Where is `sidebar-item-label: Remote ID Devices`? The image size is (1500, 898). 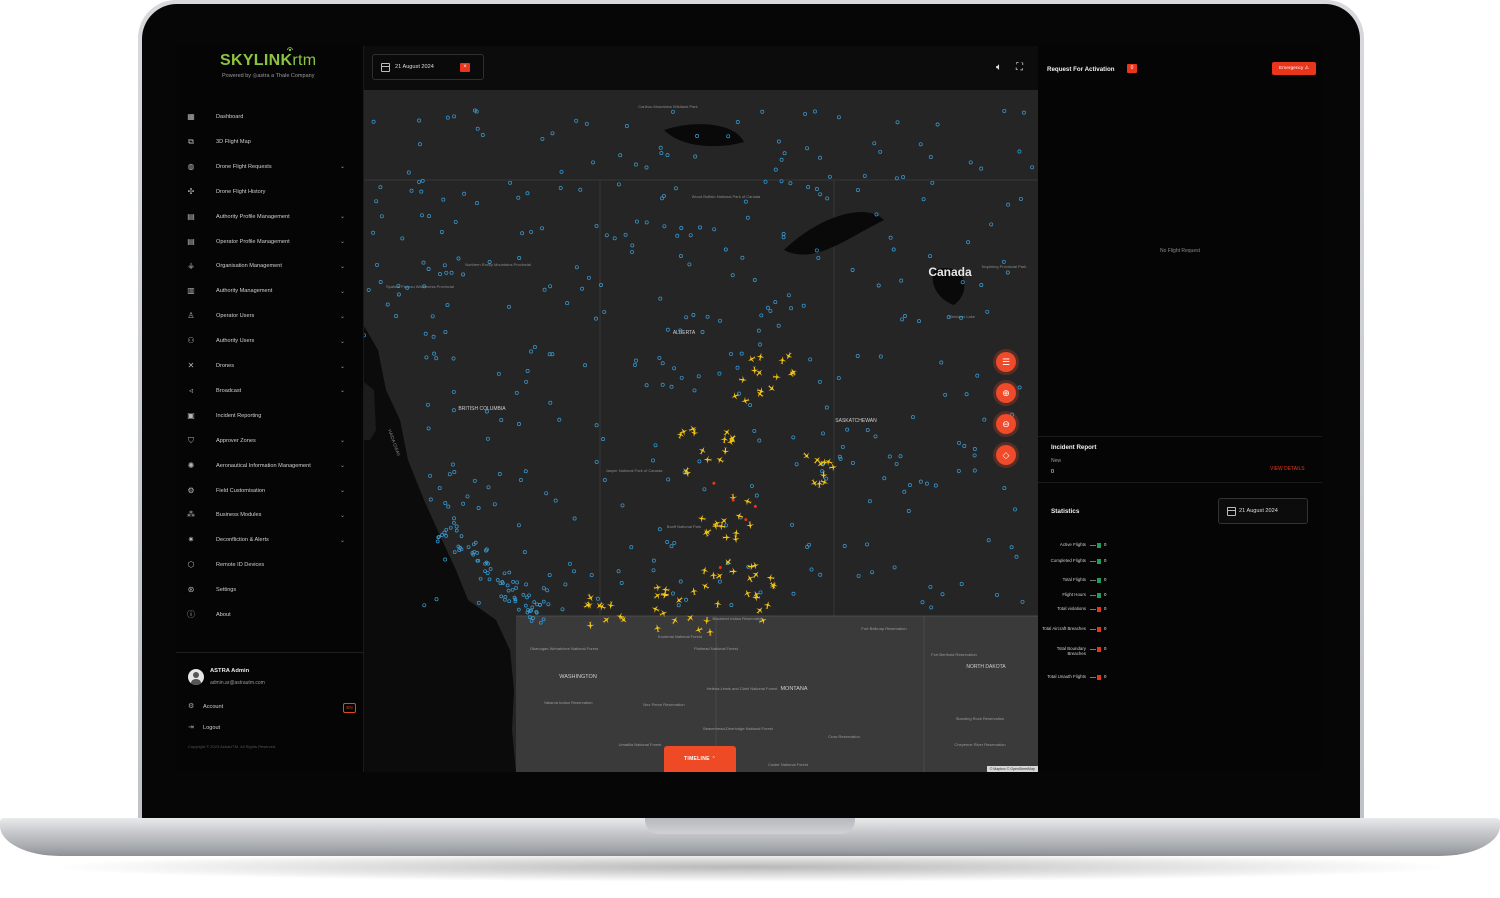
sidebar-item-label: Remote ID Devices is located at coordinates (240, 565).